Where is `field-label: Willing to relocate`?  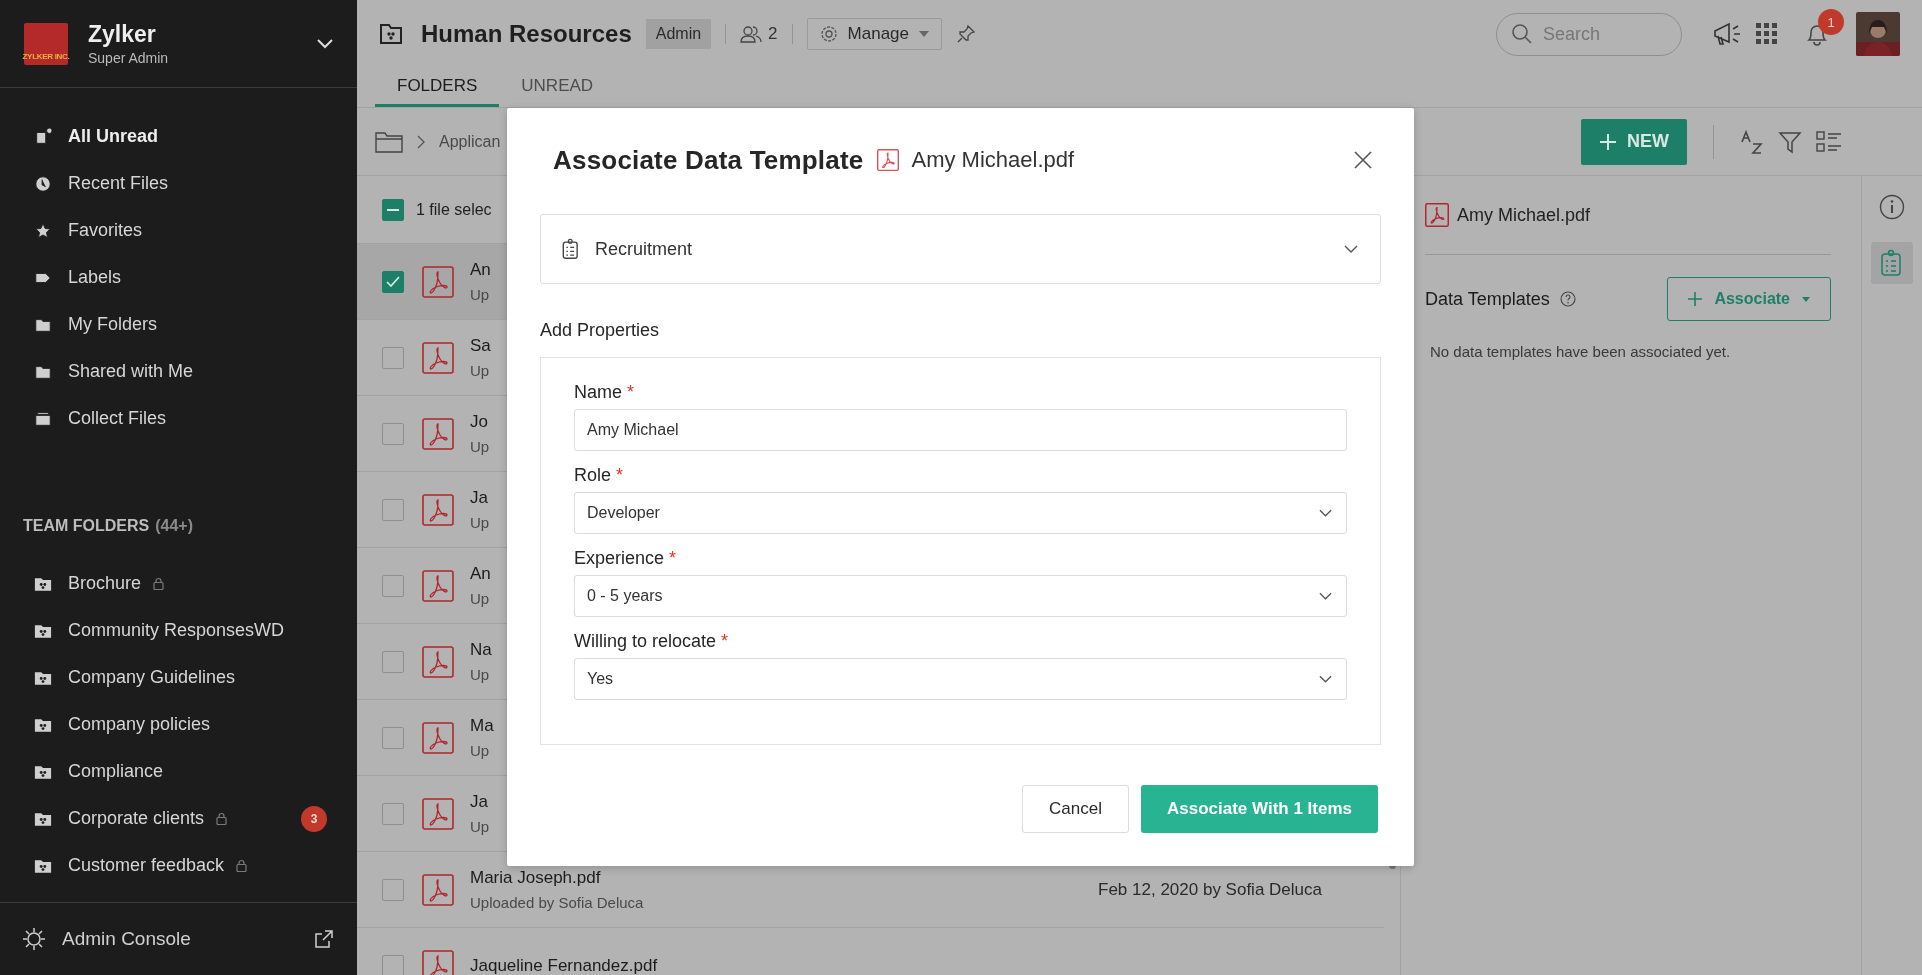
field-label: Willing to relocate is located at coordinates (645, 641).